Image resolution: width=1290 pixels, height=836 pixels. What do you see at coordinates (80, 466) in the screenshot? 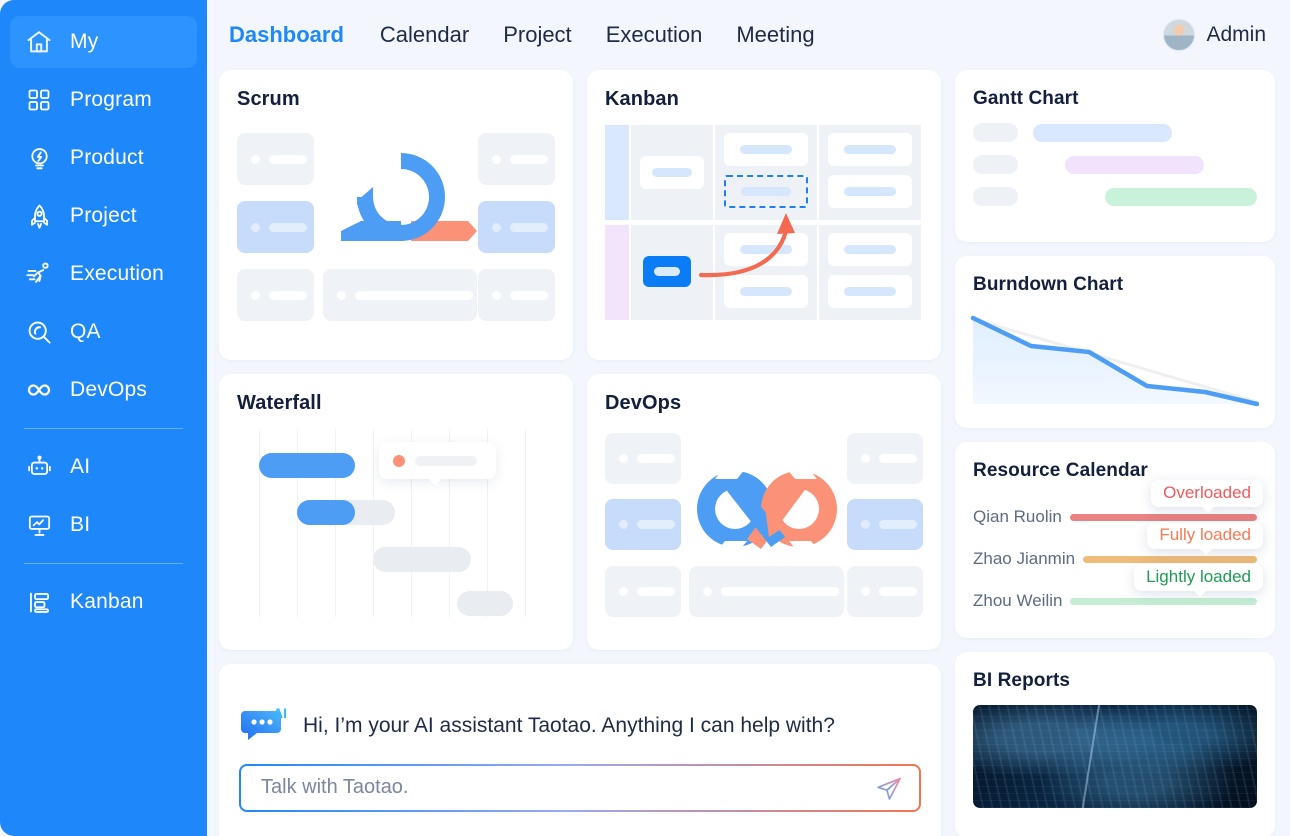
I see `sidebar-item-label: AI` at bounding box center [80, 466].